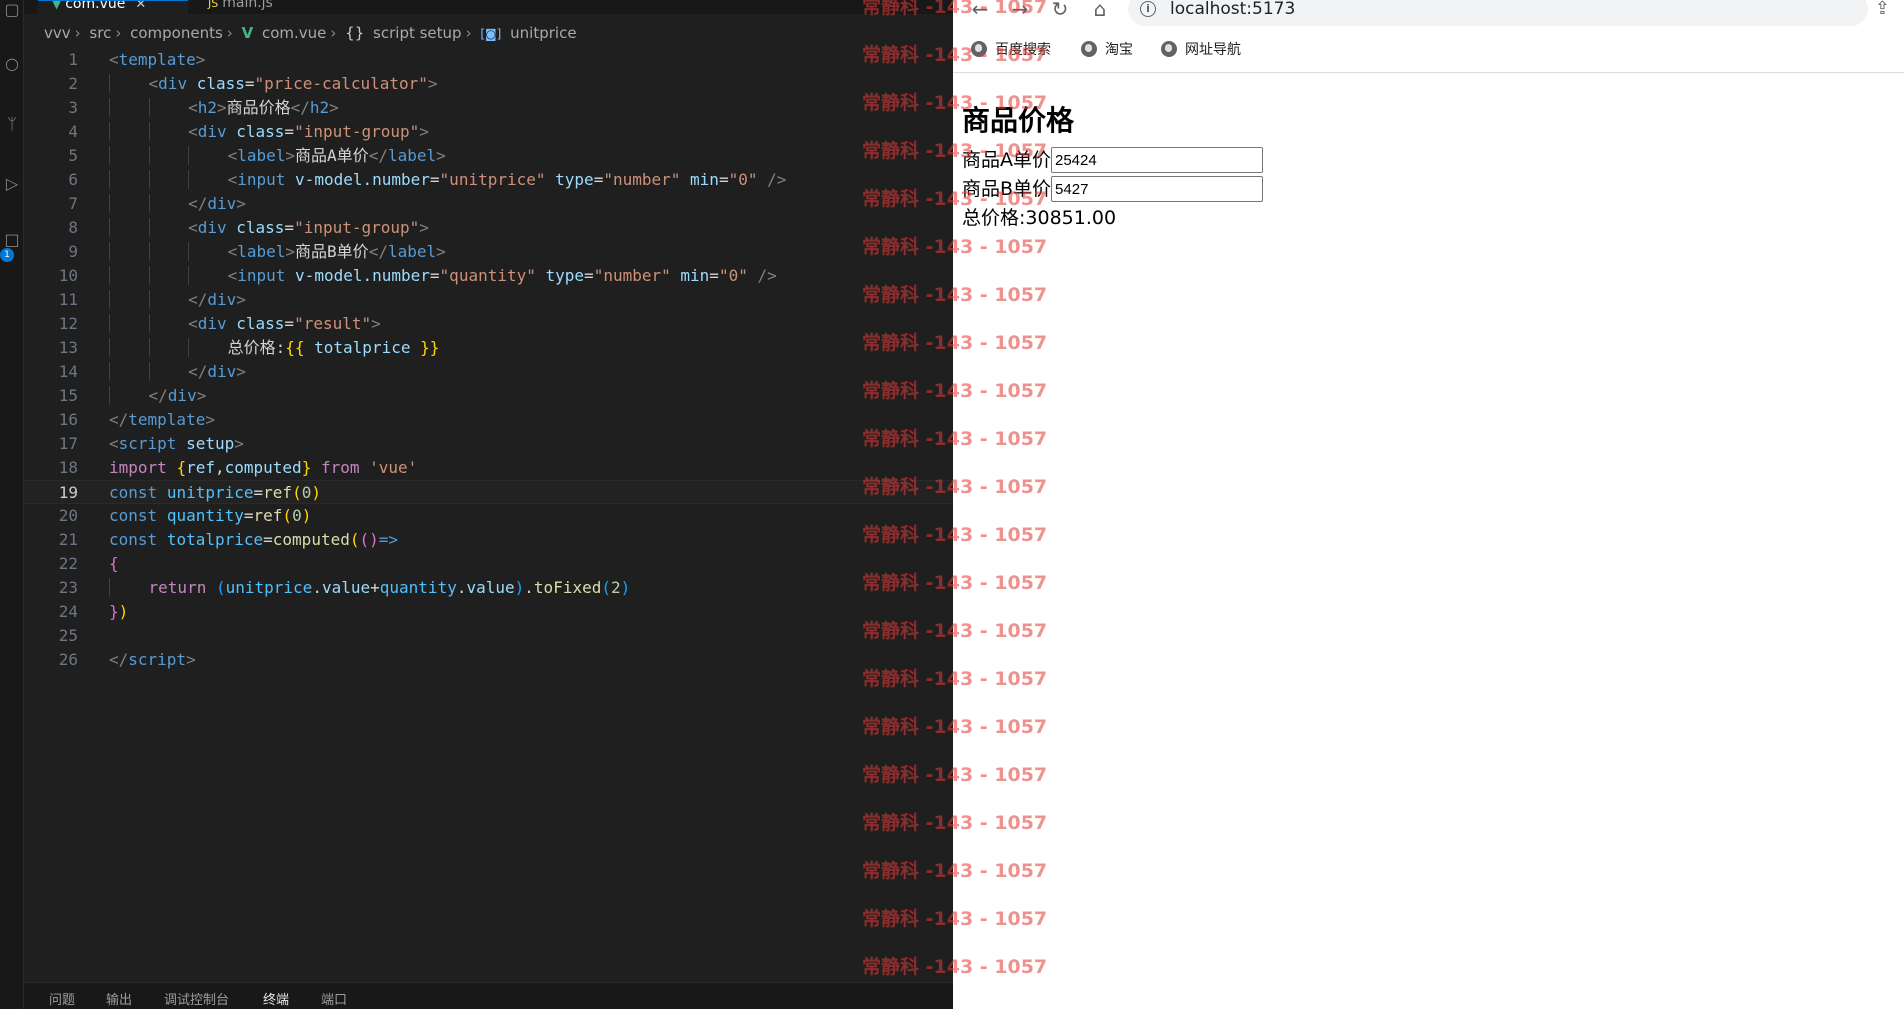 The width and height of the screenshot is (1904, 1009). Describe the element at coordinates (980, 11) in the screenshot. I see `back-icon: ←` at that location.